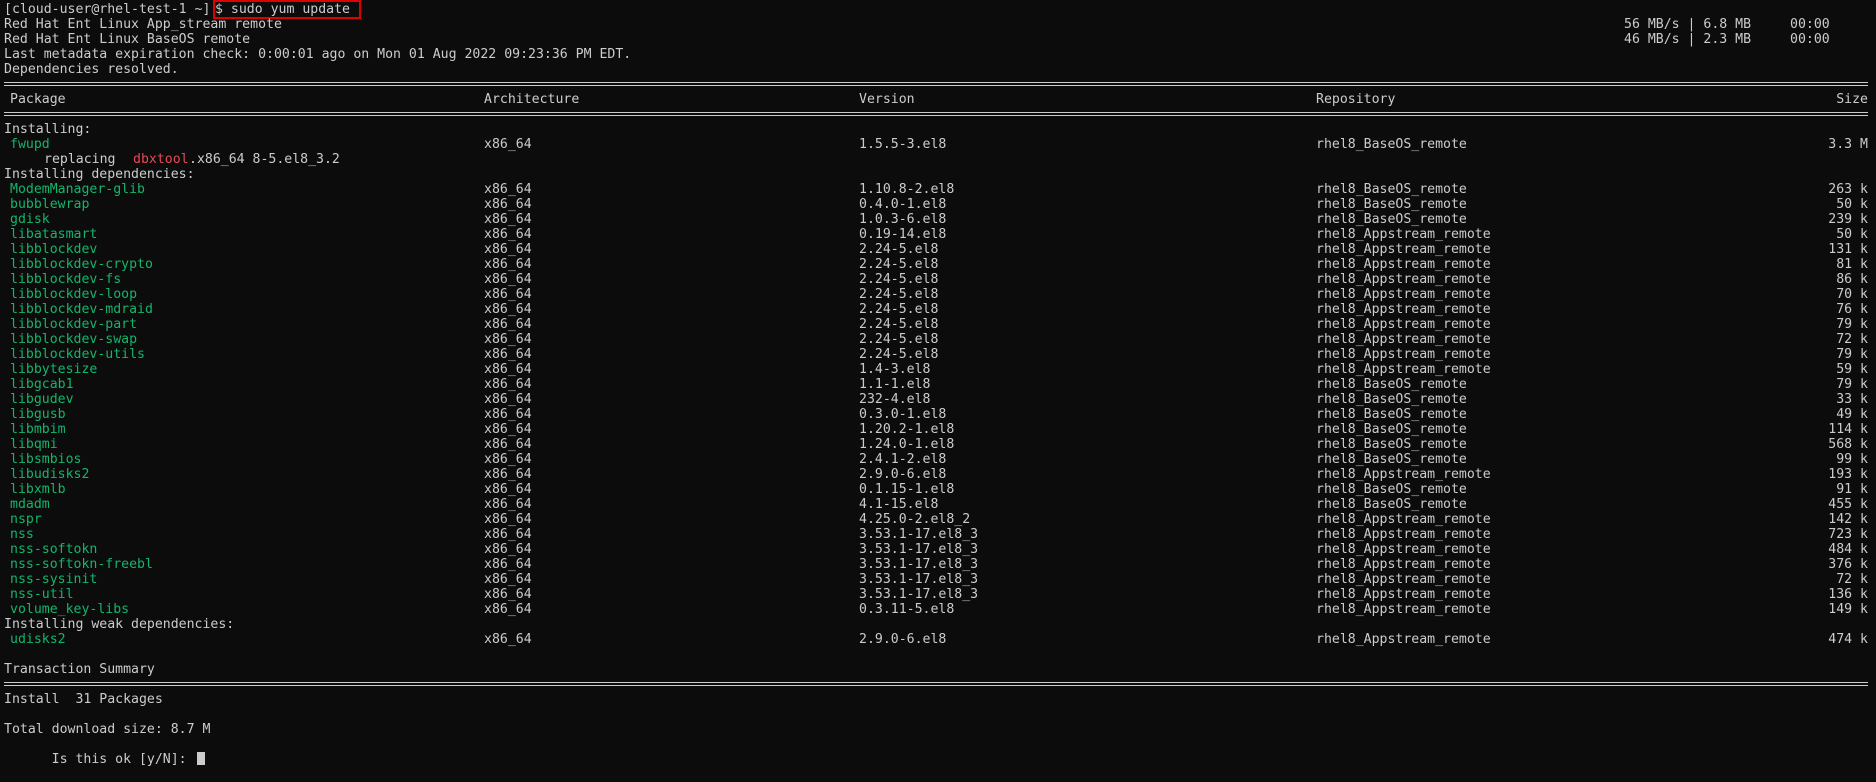 This screenshot has width=1876, height=782. What do you see at coordinates (1848, 504) in the screenshot?
I see `package-size: 455 k` at bounding box center [1848, 504].